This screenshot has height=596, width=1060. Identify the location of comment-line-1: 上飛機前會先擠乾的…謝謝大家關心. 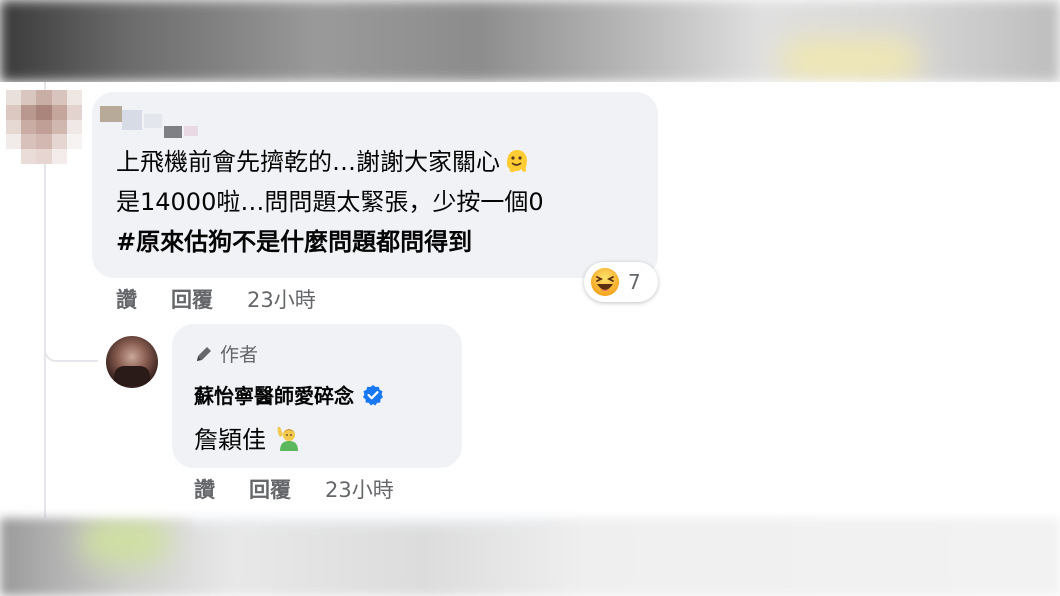
(308, 162).